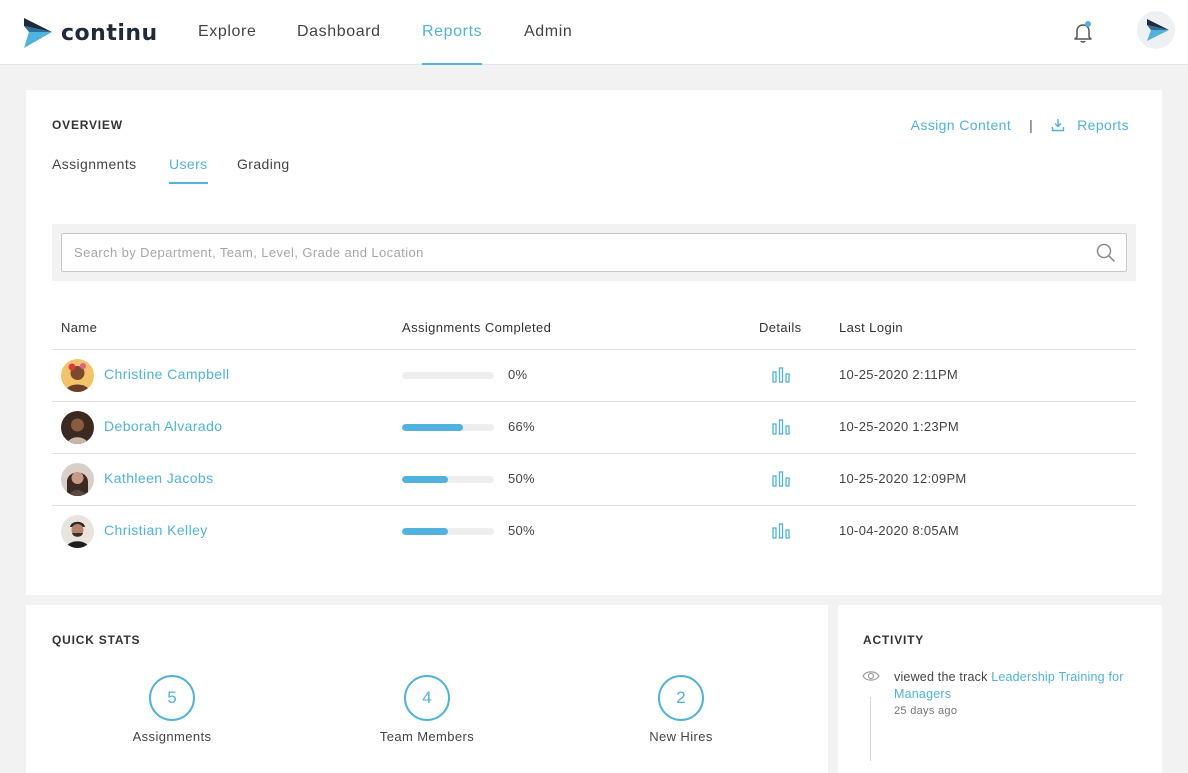  What do you see at coordinates (961, 125) in the screenshot?
I see `assign-content-link: Assign Content` at bounding box center [961, 125].